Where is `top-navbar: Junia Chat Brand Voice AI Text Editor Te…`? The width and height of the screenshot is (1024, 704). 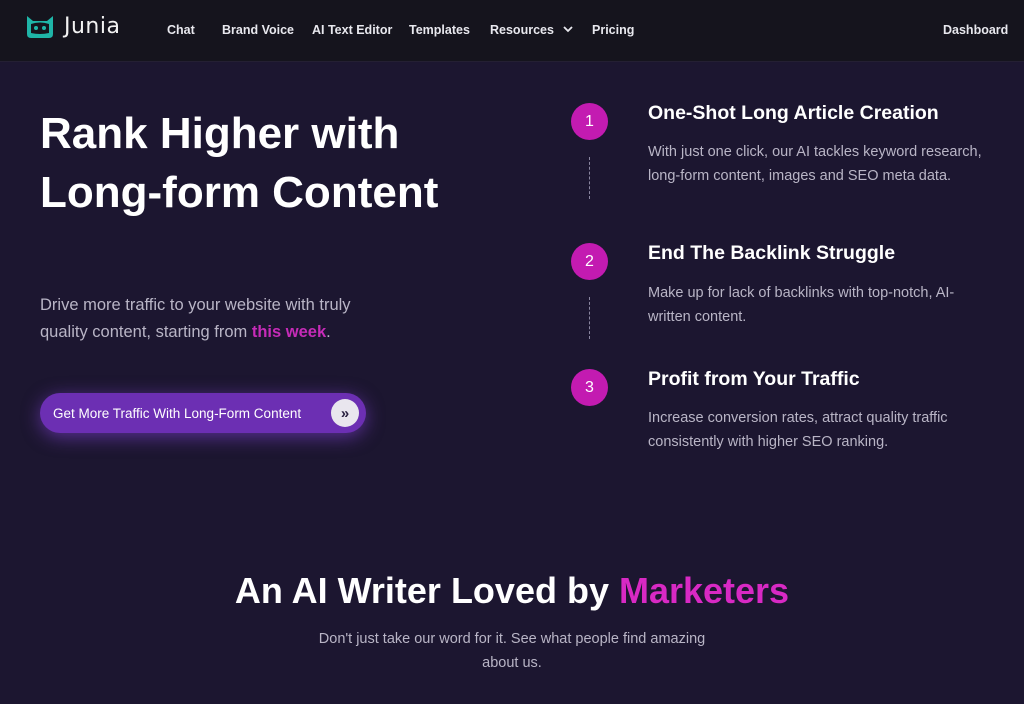
top-navbar: Junia Chat Brand Voice AI Text Editor Te… is located at coordinates (512, 31).